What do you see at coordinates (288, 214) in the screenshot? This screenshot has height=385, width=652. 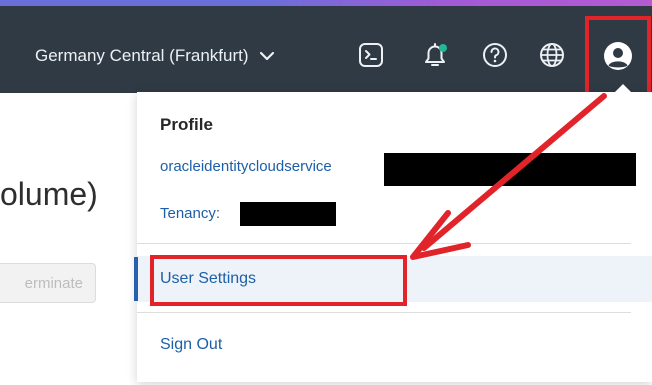 I see `redacted-tenancy` at bounding box center [288, 214].